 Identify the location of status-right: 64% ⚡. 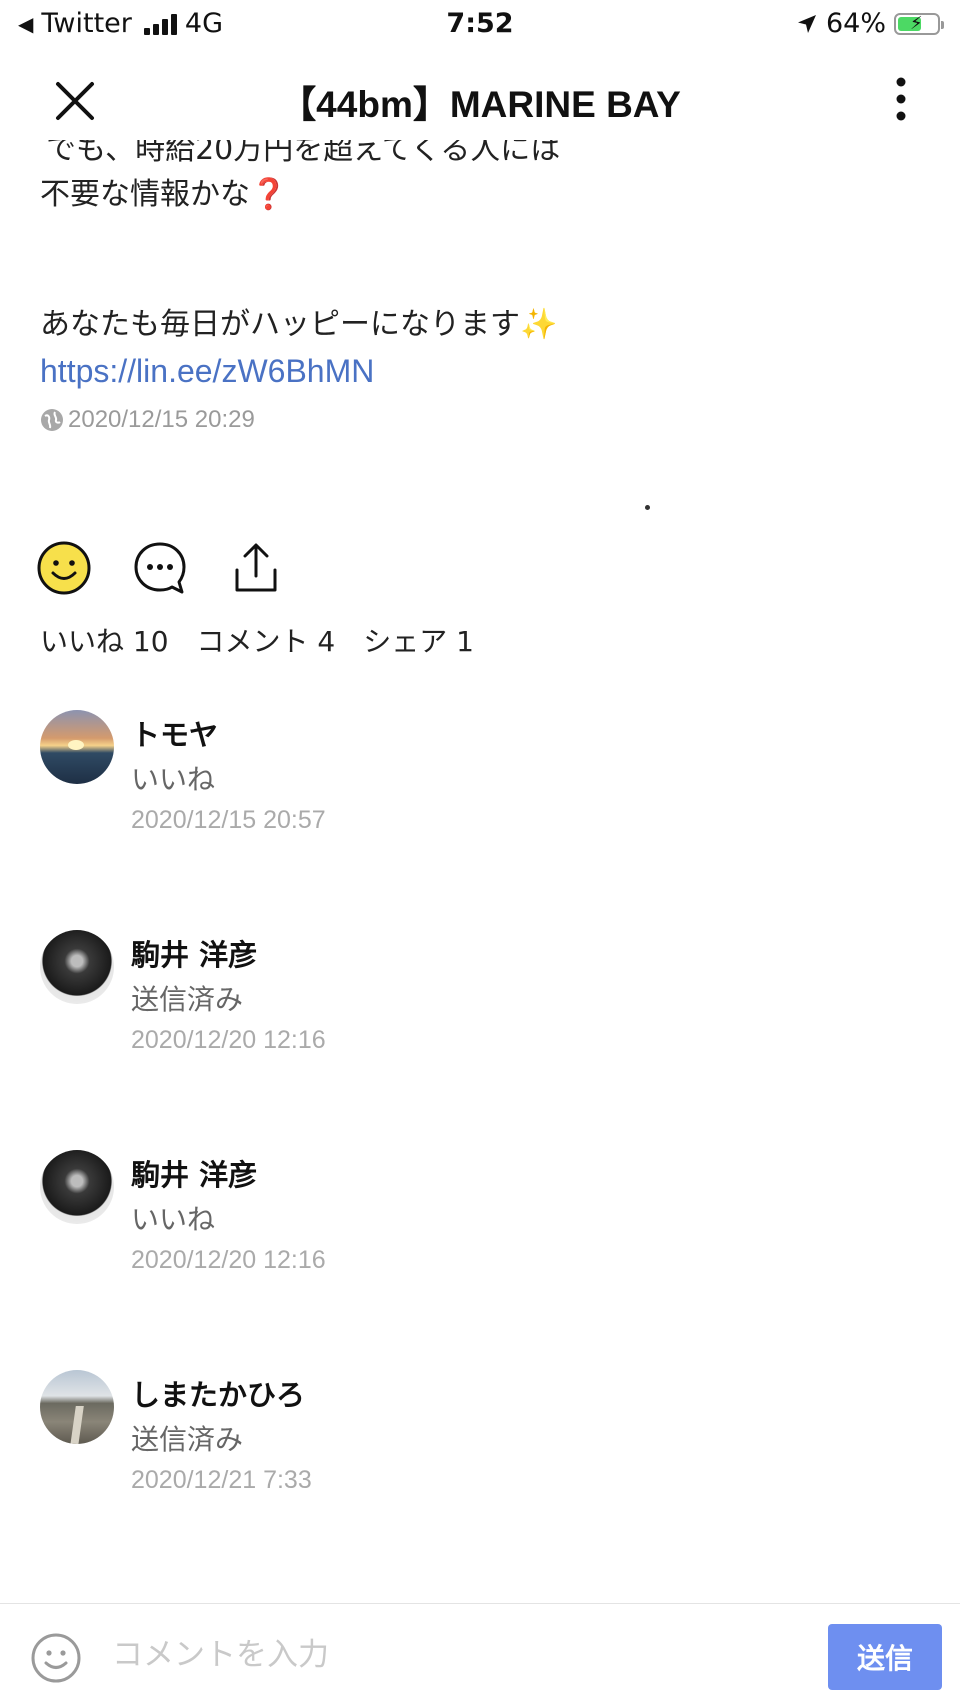
(870, 23).